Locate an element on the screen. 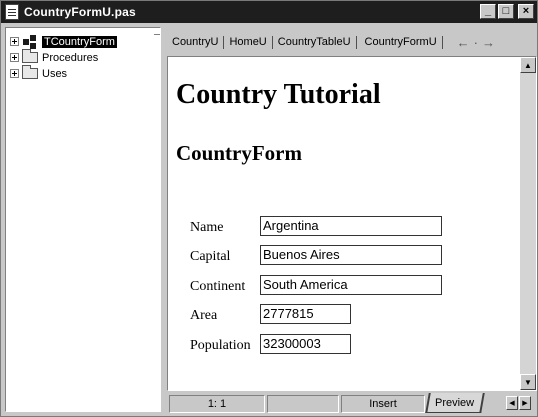 The width and height of the screenshot is (538, 417). field-label: Name is located at coordinates (207, 227).